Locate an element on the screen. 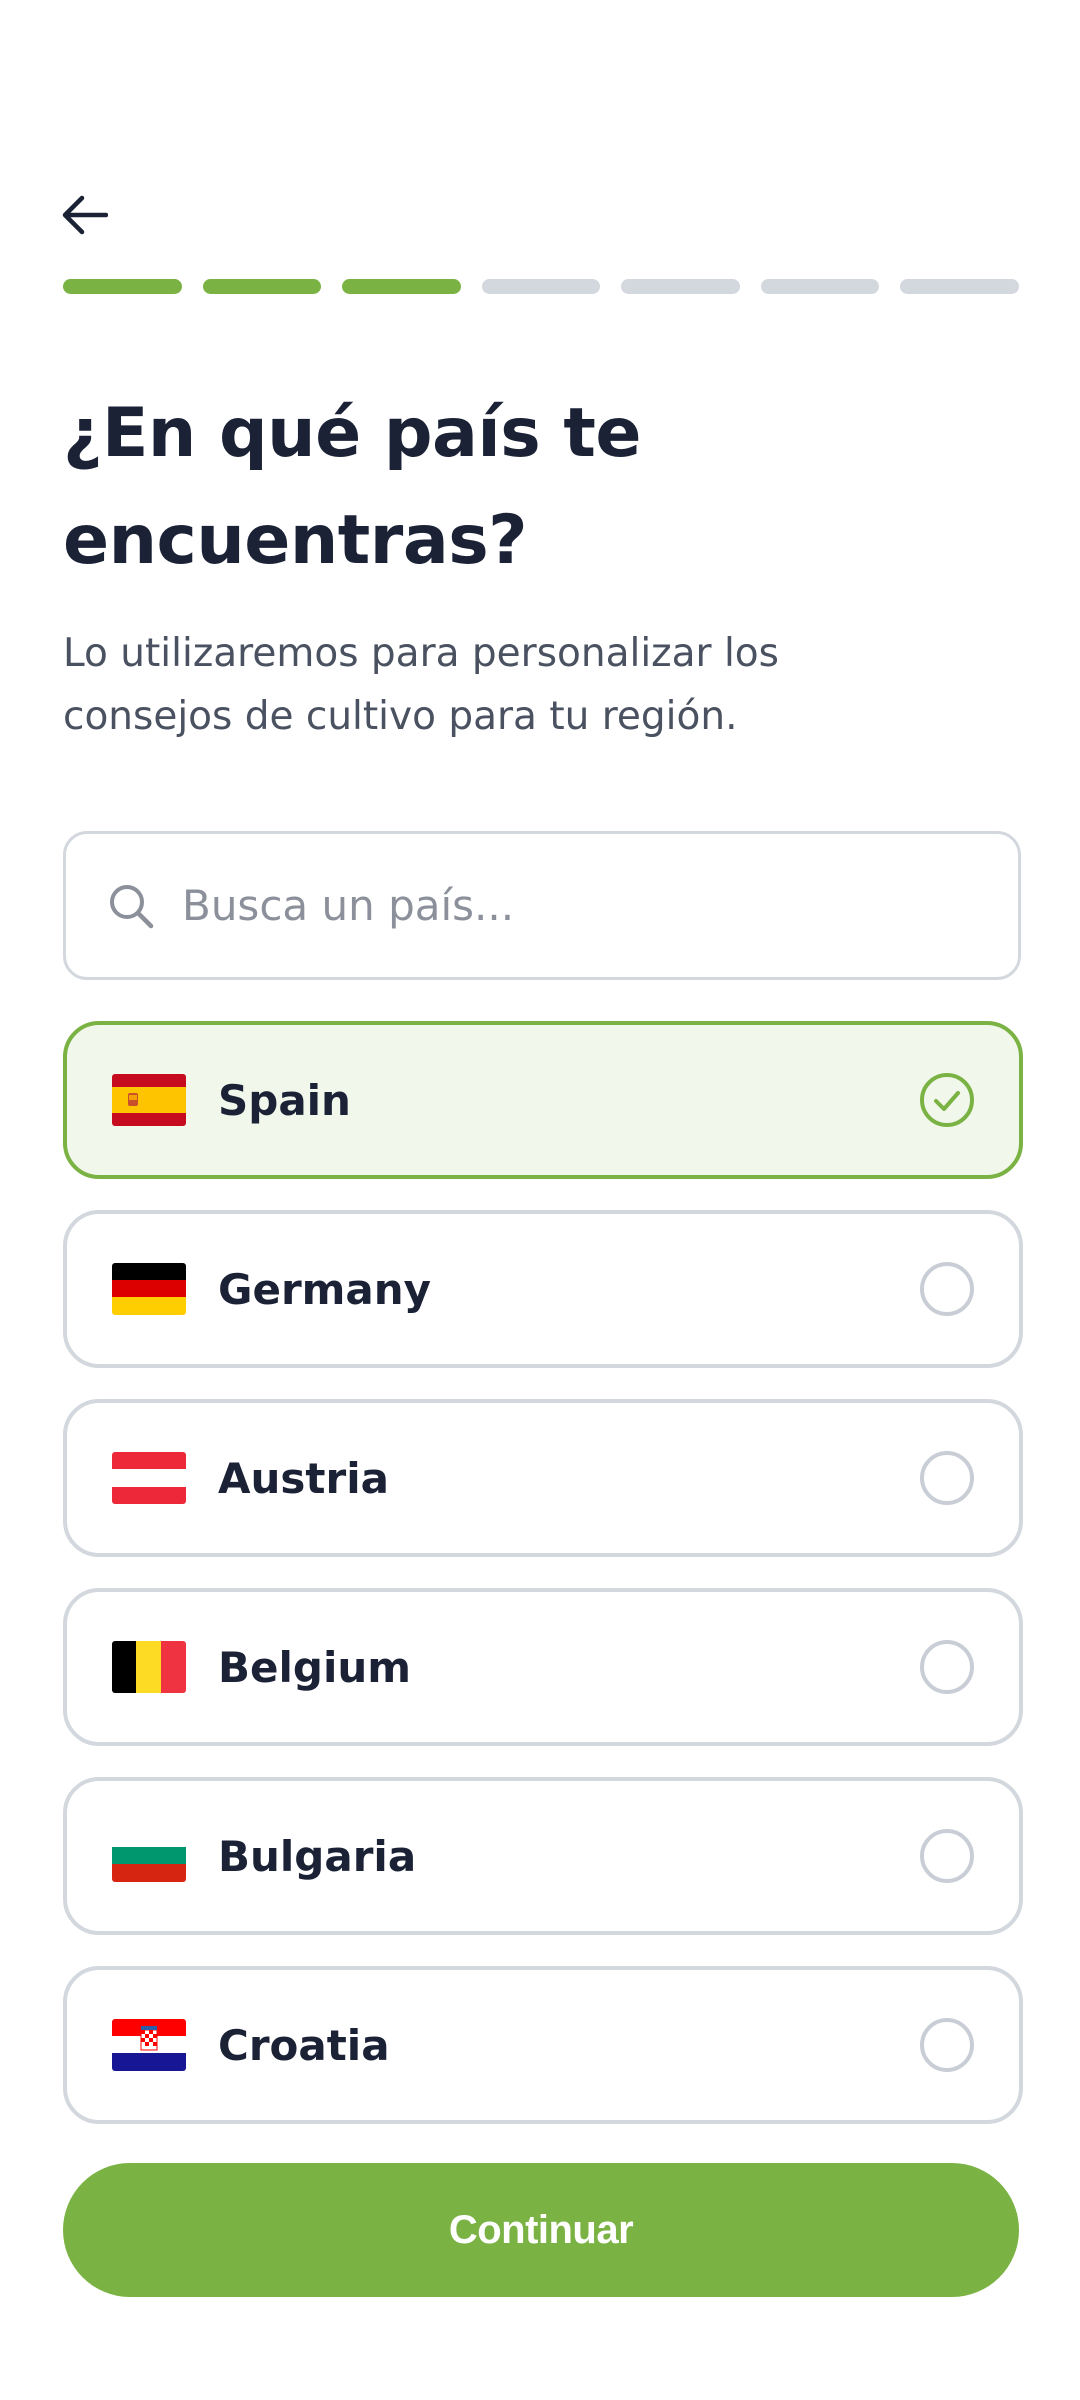 Image resolution: width=1080 pixels, height=2400 pixels. country-option-austria: Austria is located at coordinates (543, 1478).